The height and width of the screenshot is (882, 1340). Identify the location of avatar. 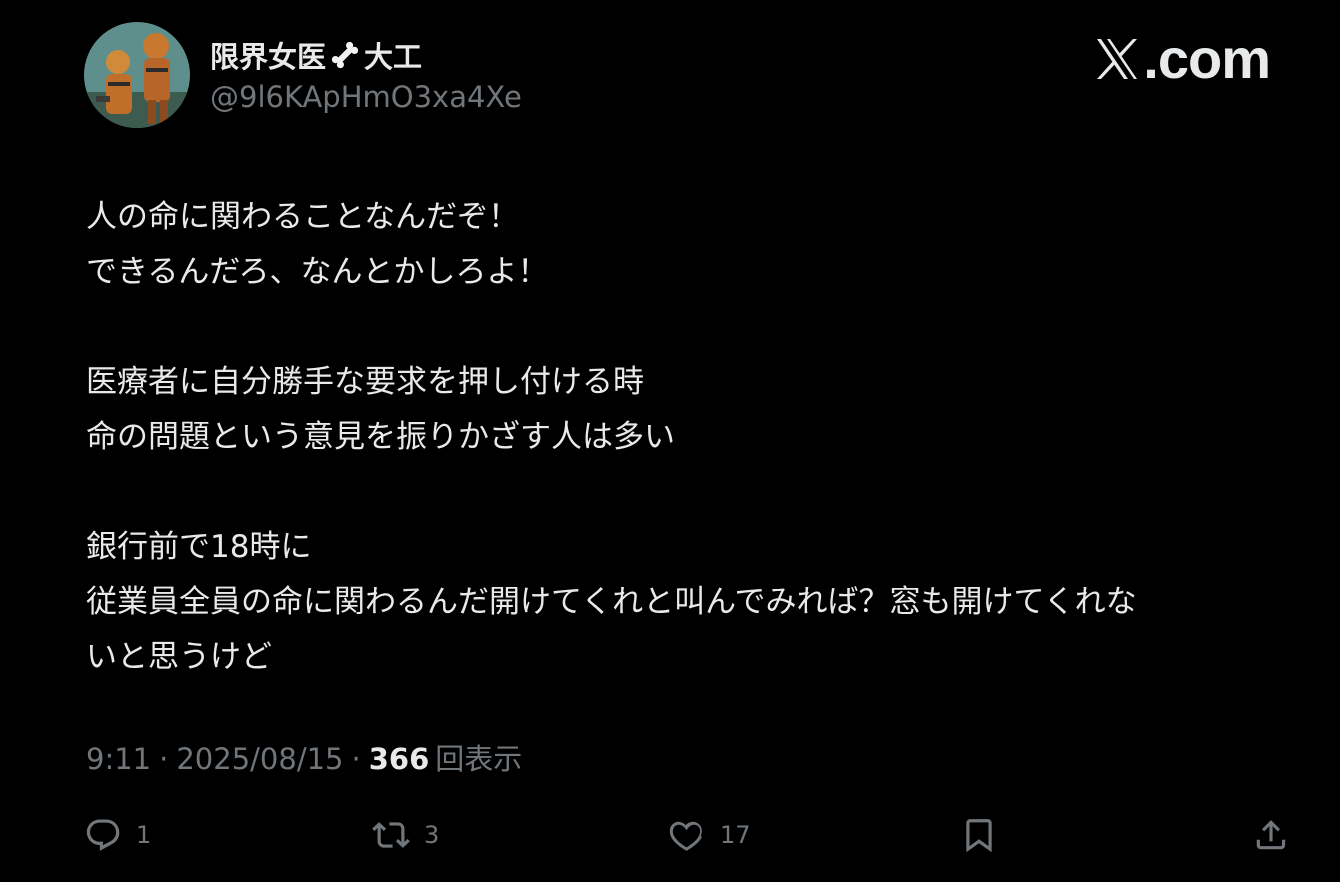
(137, 75).